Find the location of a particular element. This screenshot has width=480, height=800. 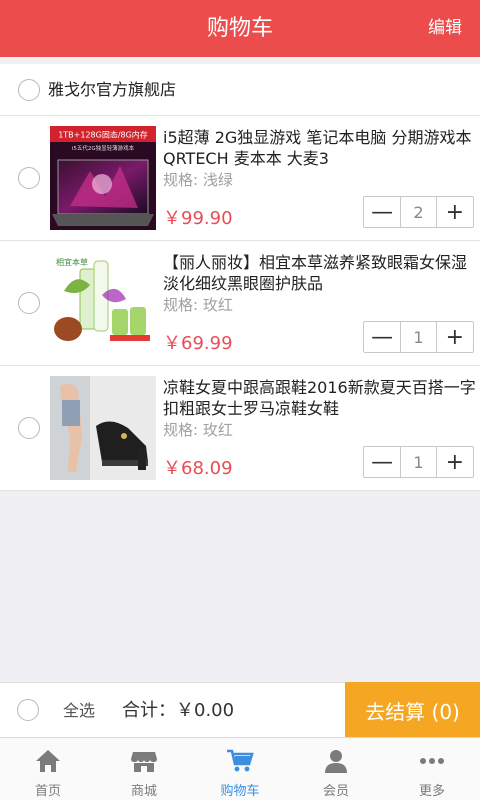

total-amount: 合计：￥0.00 is located at coordinates (178, 710).